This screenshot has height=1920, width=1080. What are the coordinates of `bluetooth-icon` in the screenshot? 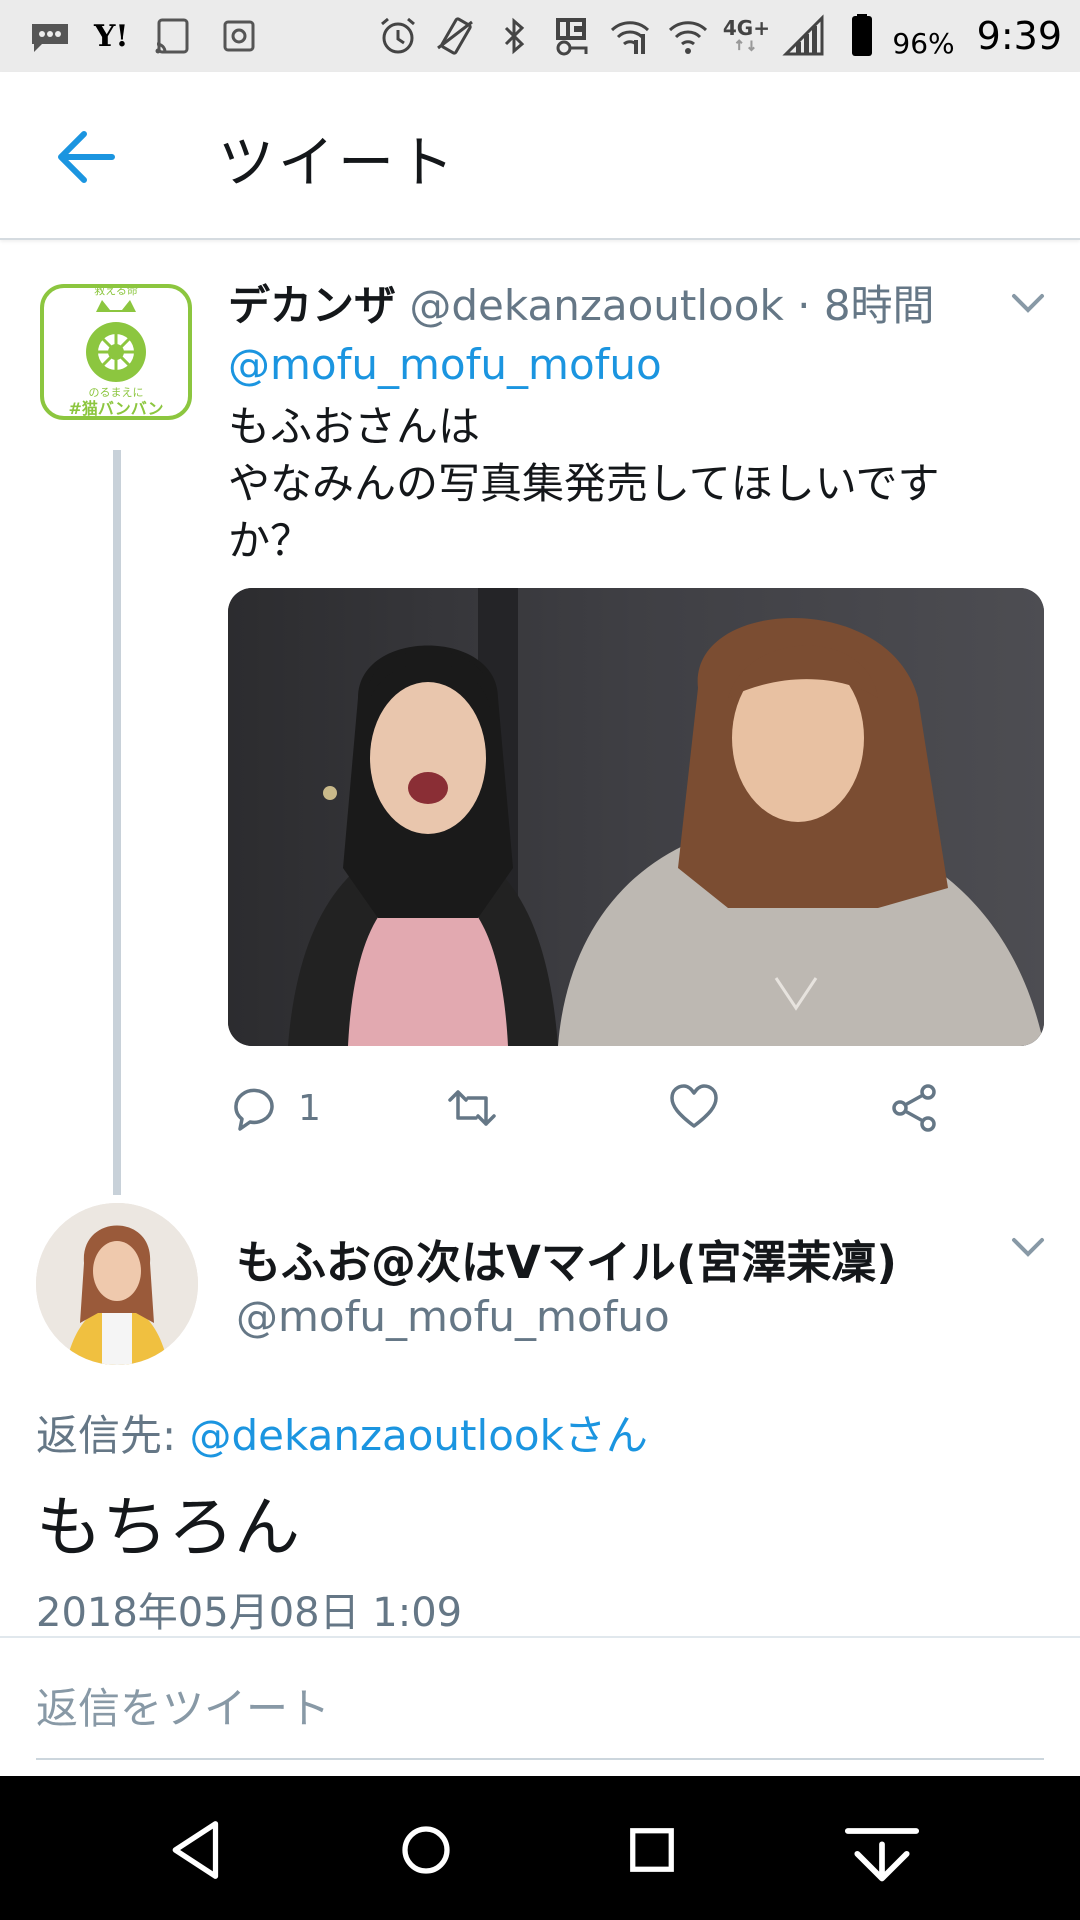 It's located at (514, 36).